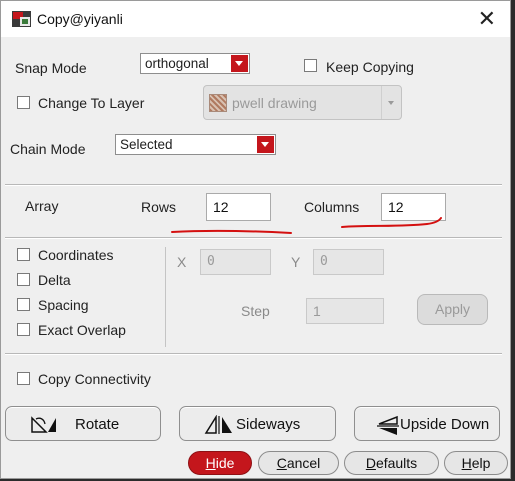 The image size is (515, 481). Describe the element at coordinates (255, 311) in the screenshot. I see `step-label: Step` at that location.